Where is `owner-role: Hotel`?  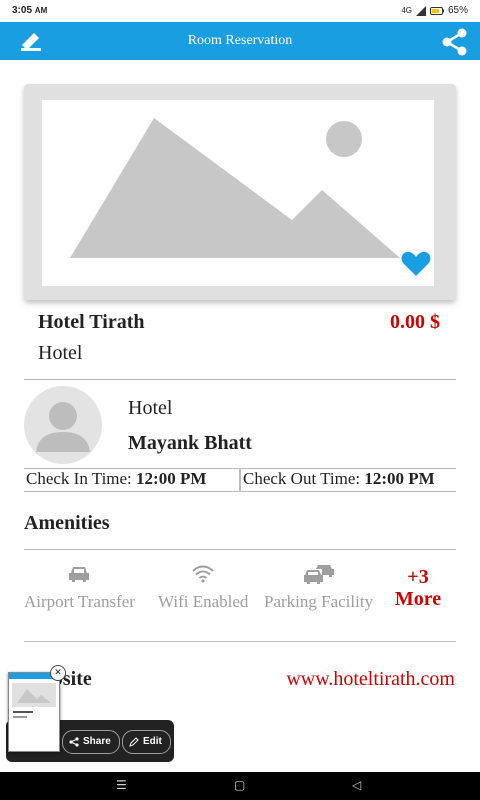 owner-role: Hotel is located at coordinates (150, 408).